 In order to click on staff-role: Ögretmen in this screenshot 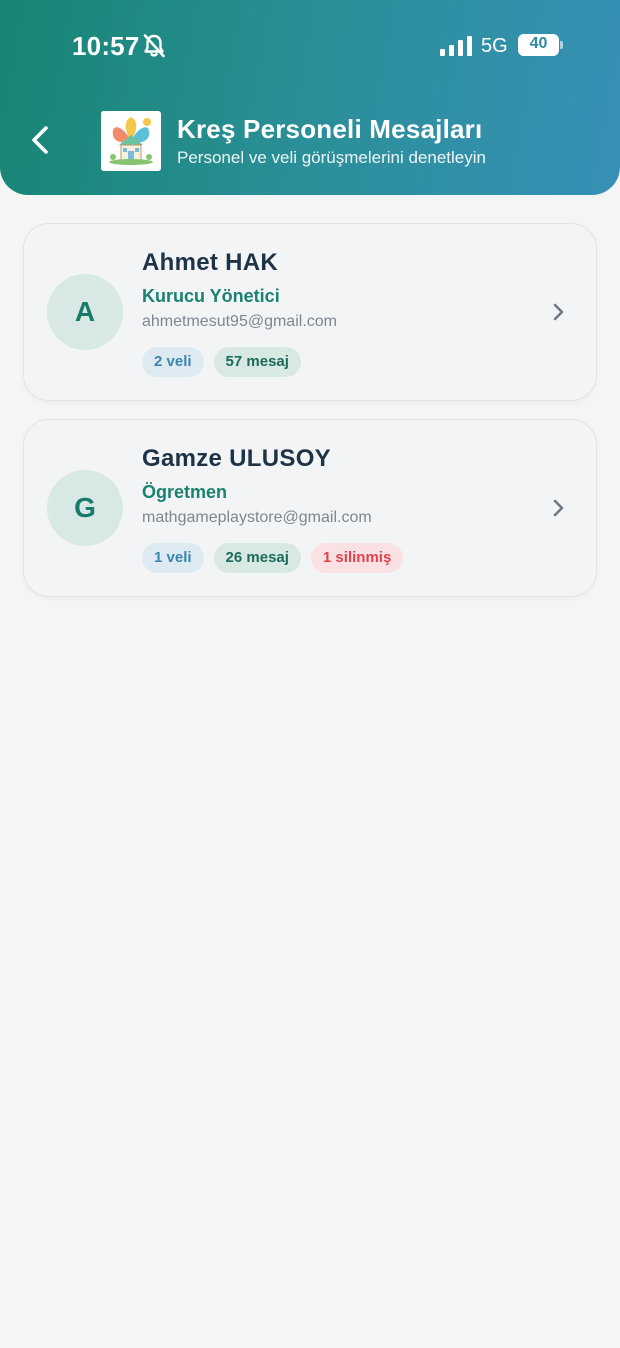, I will do `click(185, 492)`.